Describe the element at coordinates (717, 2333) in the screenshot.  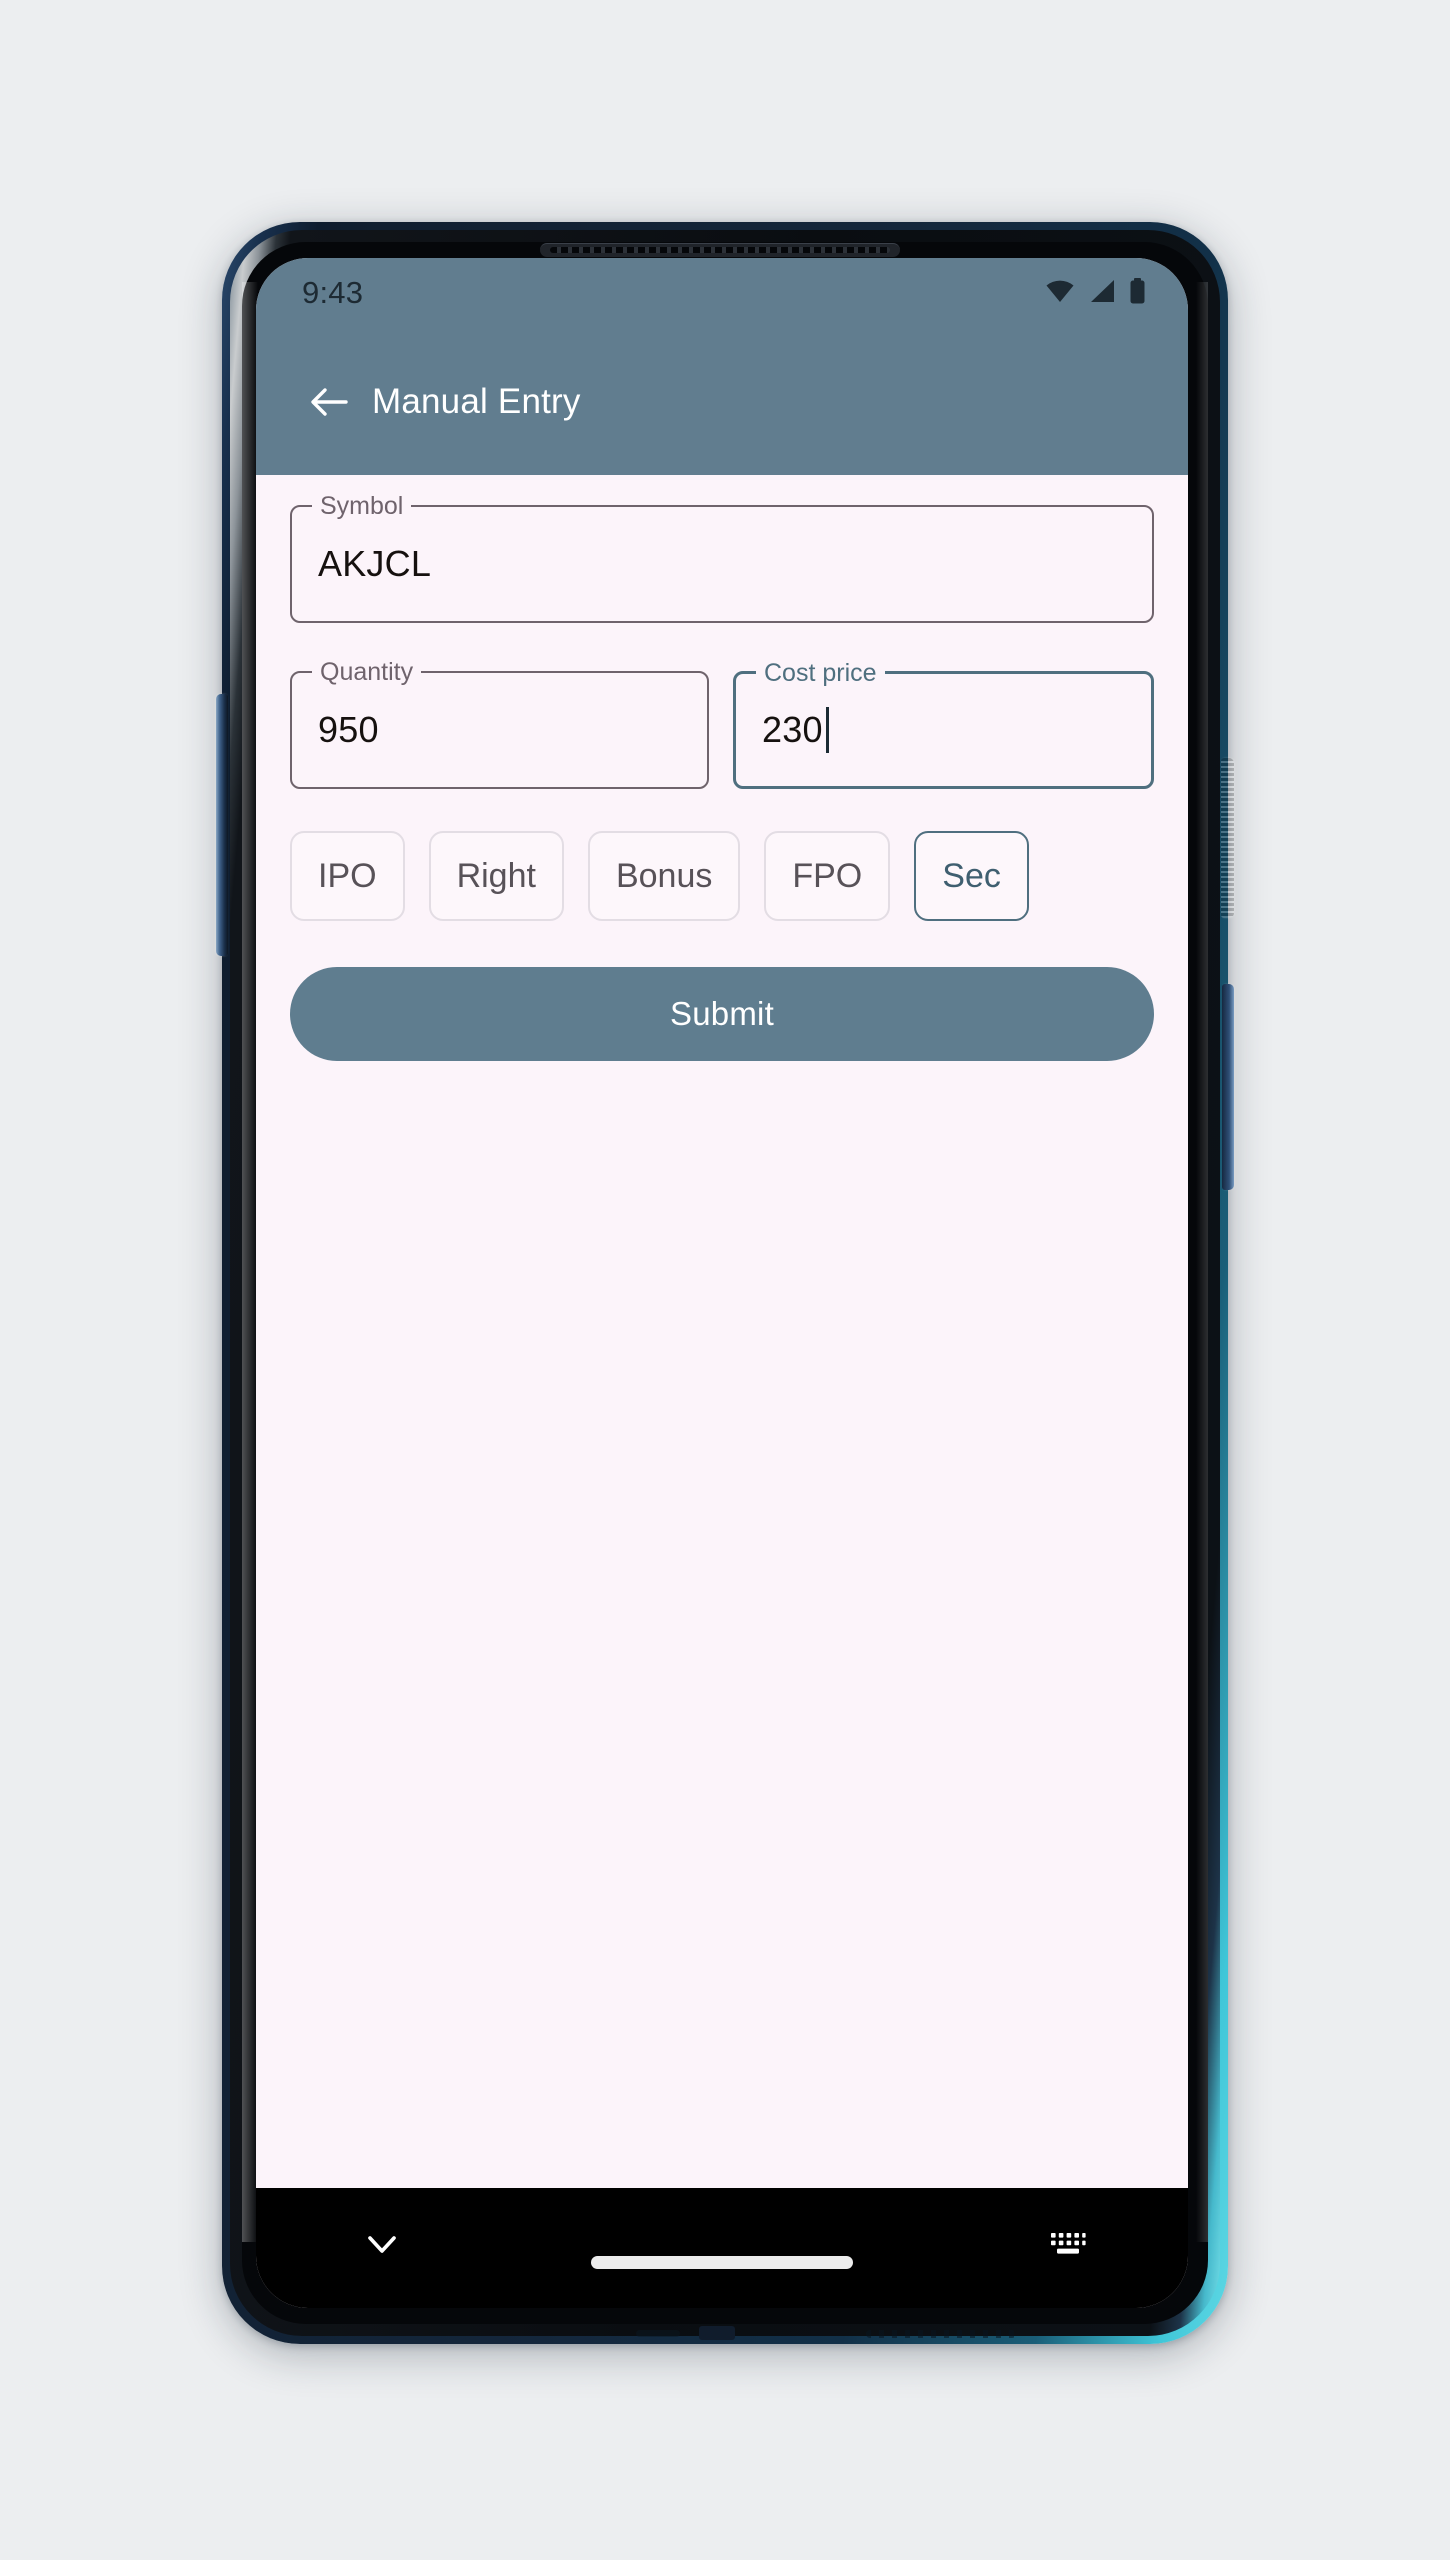
I see `usb-c-port` at that location.